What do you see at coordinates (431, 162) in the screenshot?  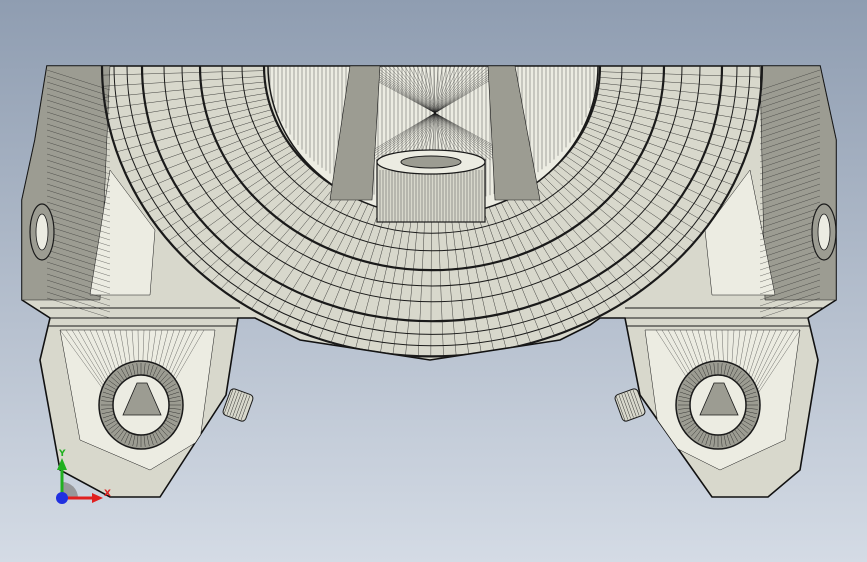 I see `boss-bore` at bounding box center [431, 162].